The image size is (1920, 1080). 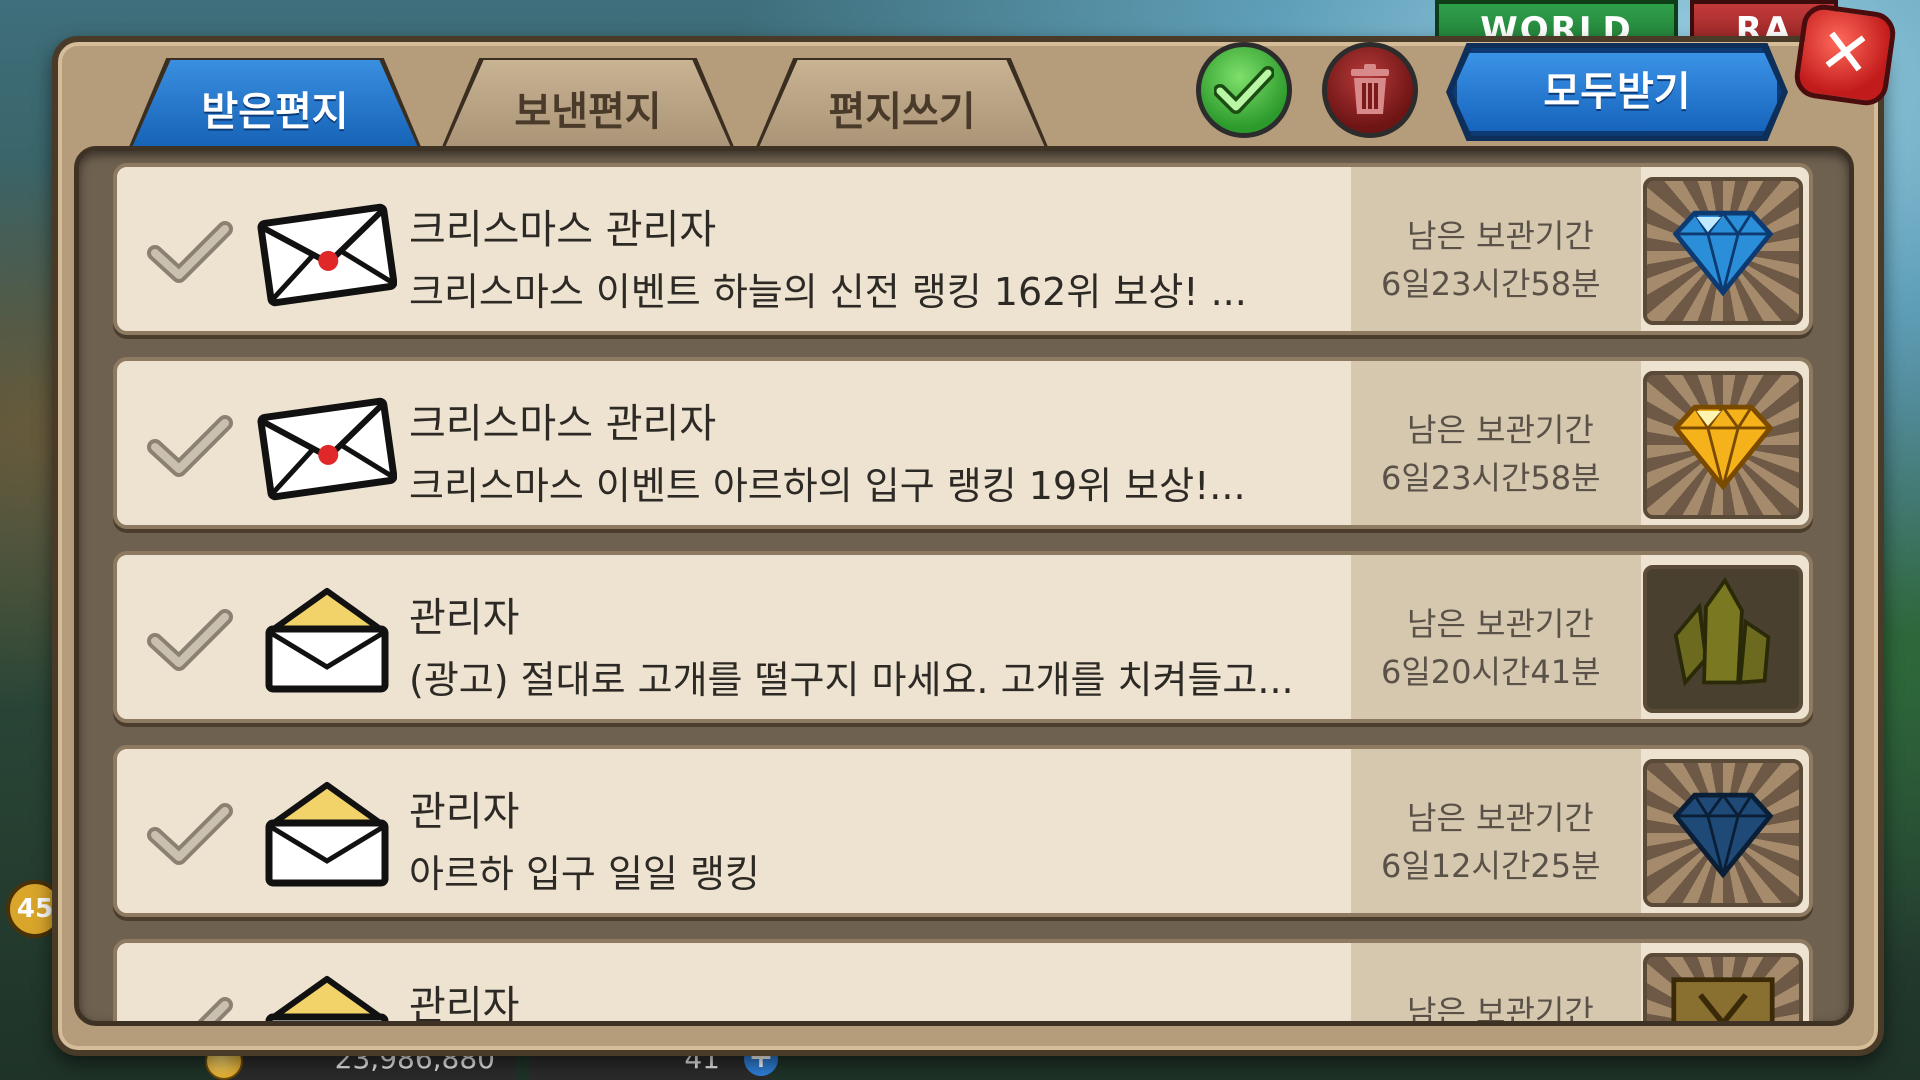 I want to click on remain-time: 6일20시간41분, so click(x=1491, y=672).